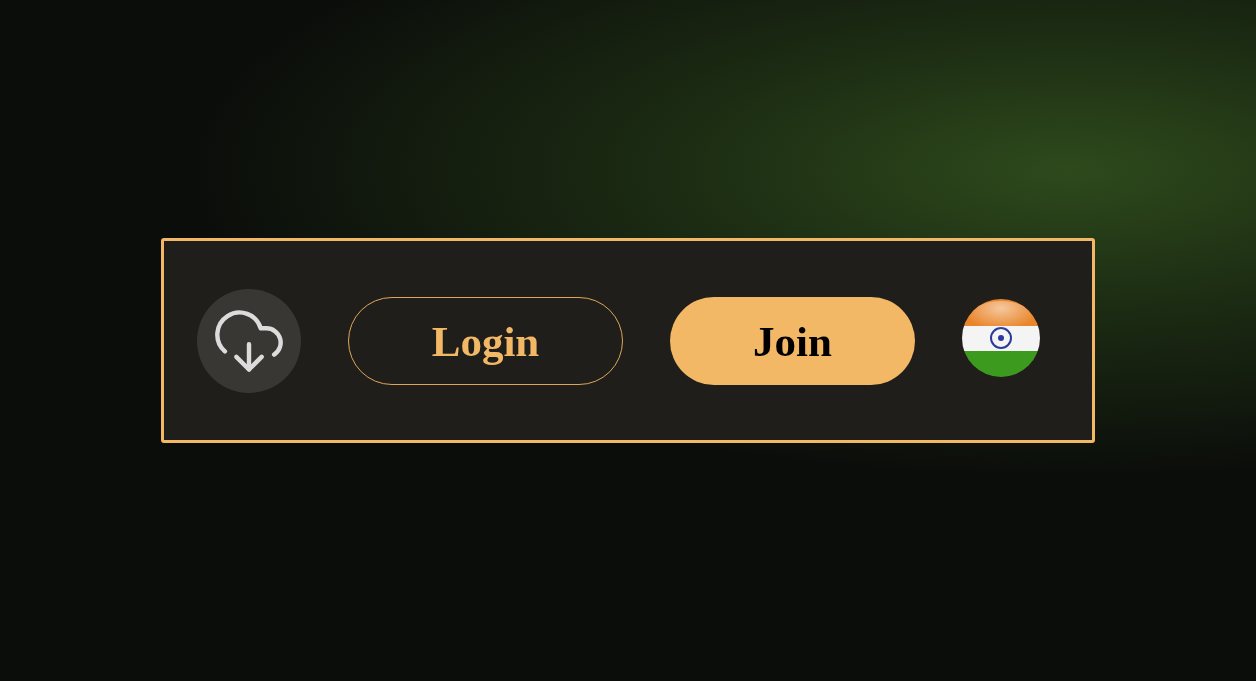 The width and height of the screenshot is (1256, 681). Describe the element at coordinates (1001, 337) in the screenshot. I see `flag-icon` at that location.